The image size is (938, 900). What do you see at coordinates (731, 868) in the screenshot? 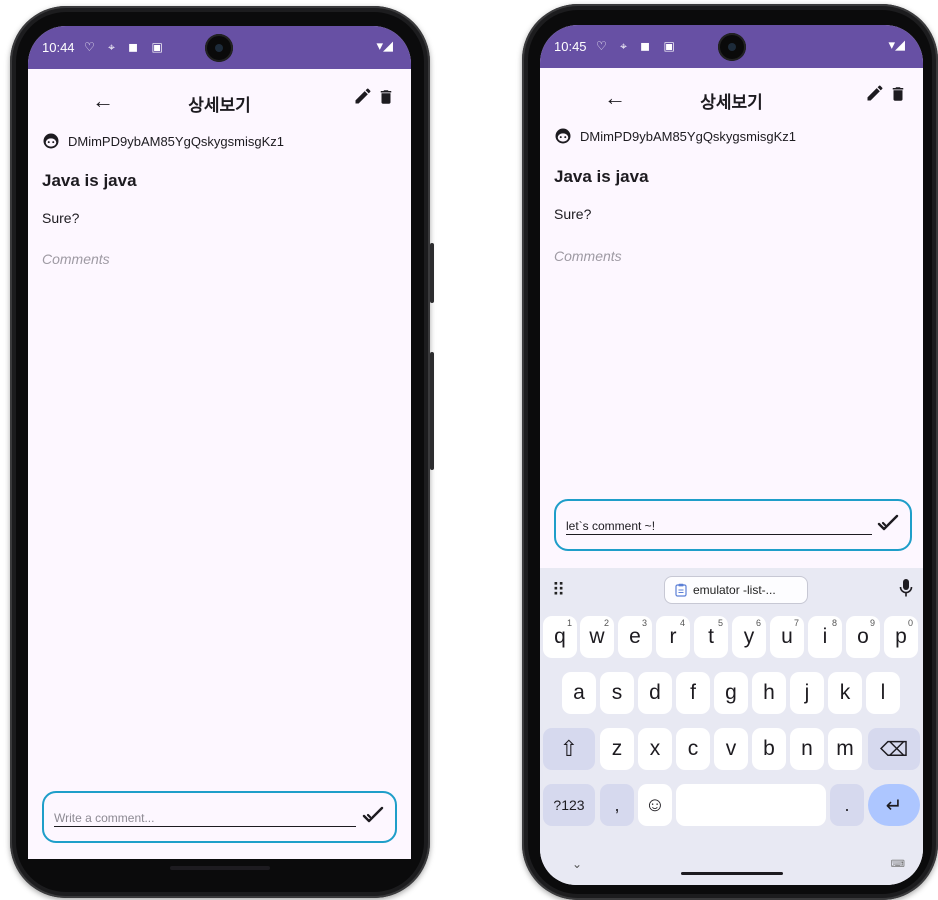
I see `keyboard-nav-bar: ⌄ ⌨` at bounding box center [731, 868].